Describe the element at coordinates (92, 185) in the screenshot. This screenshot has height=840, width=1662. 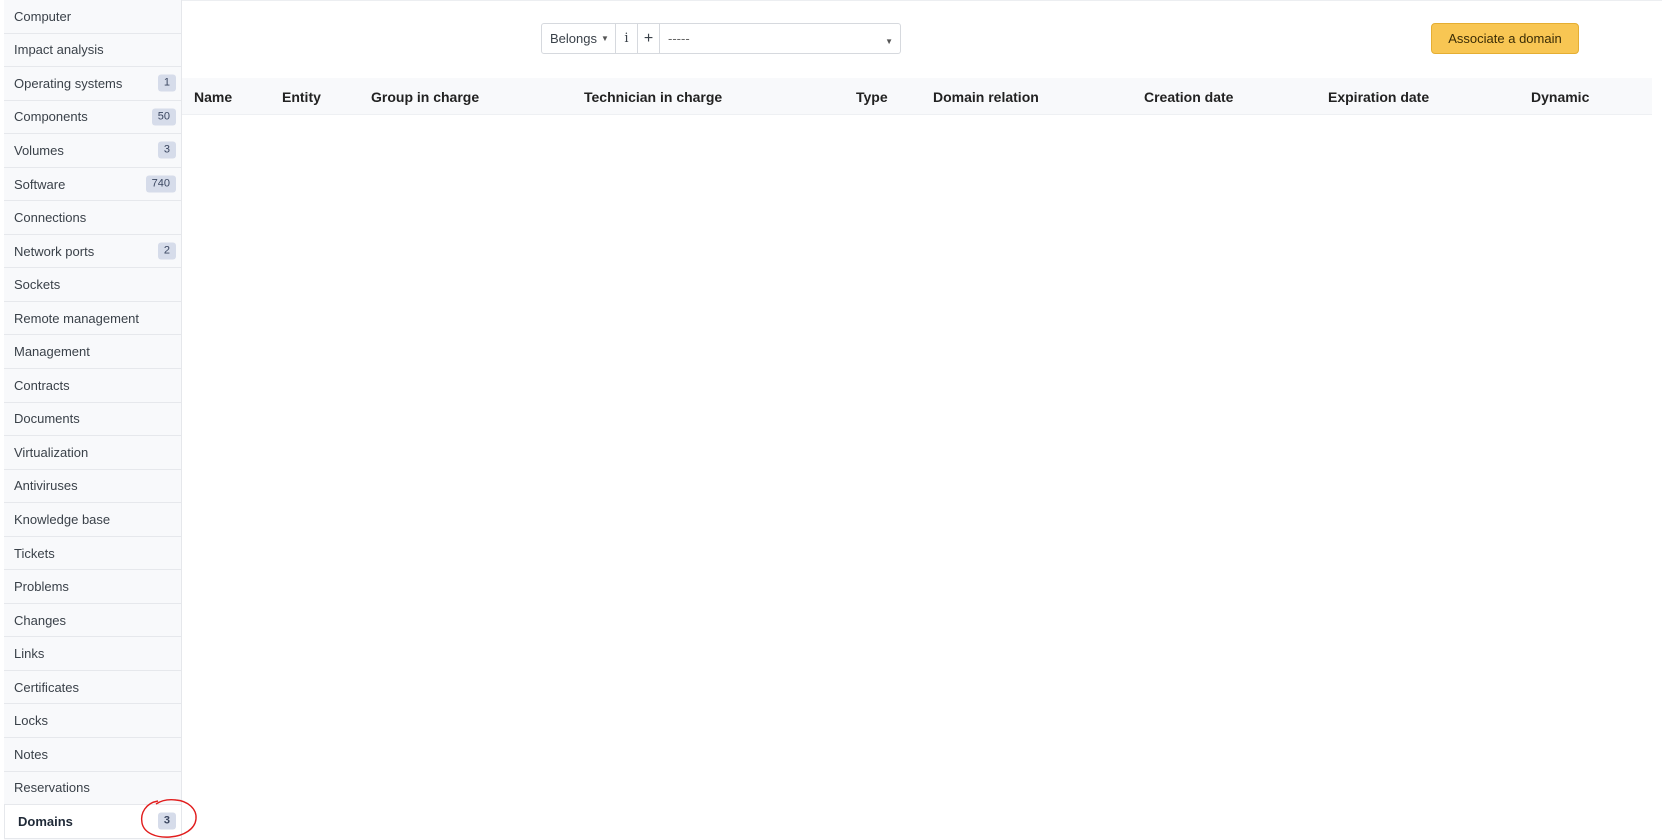
I see `sidebar-item-software: Software 740` at that location.